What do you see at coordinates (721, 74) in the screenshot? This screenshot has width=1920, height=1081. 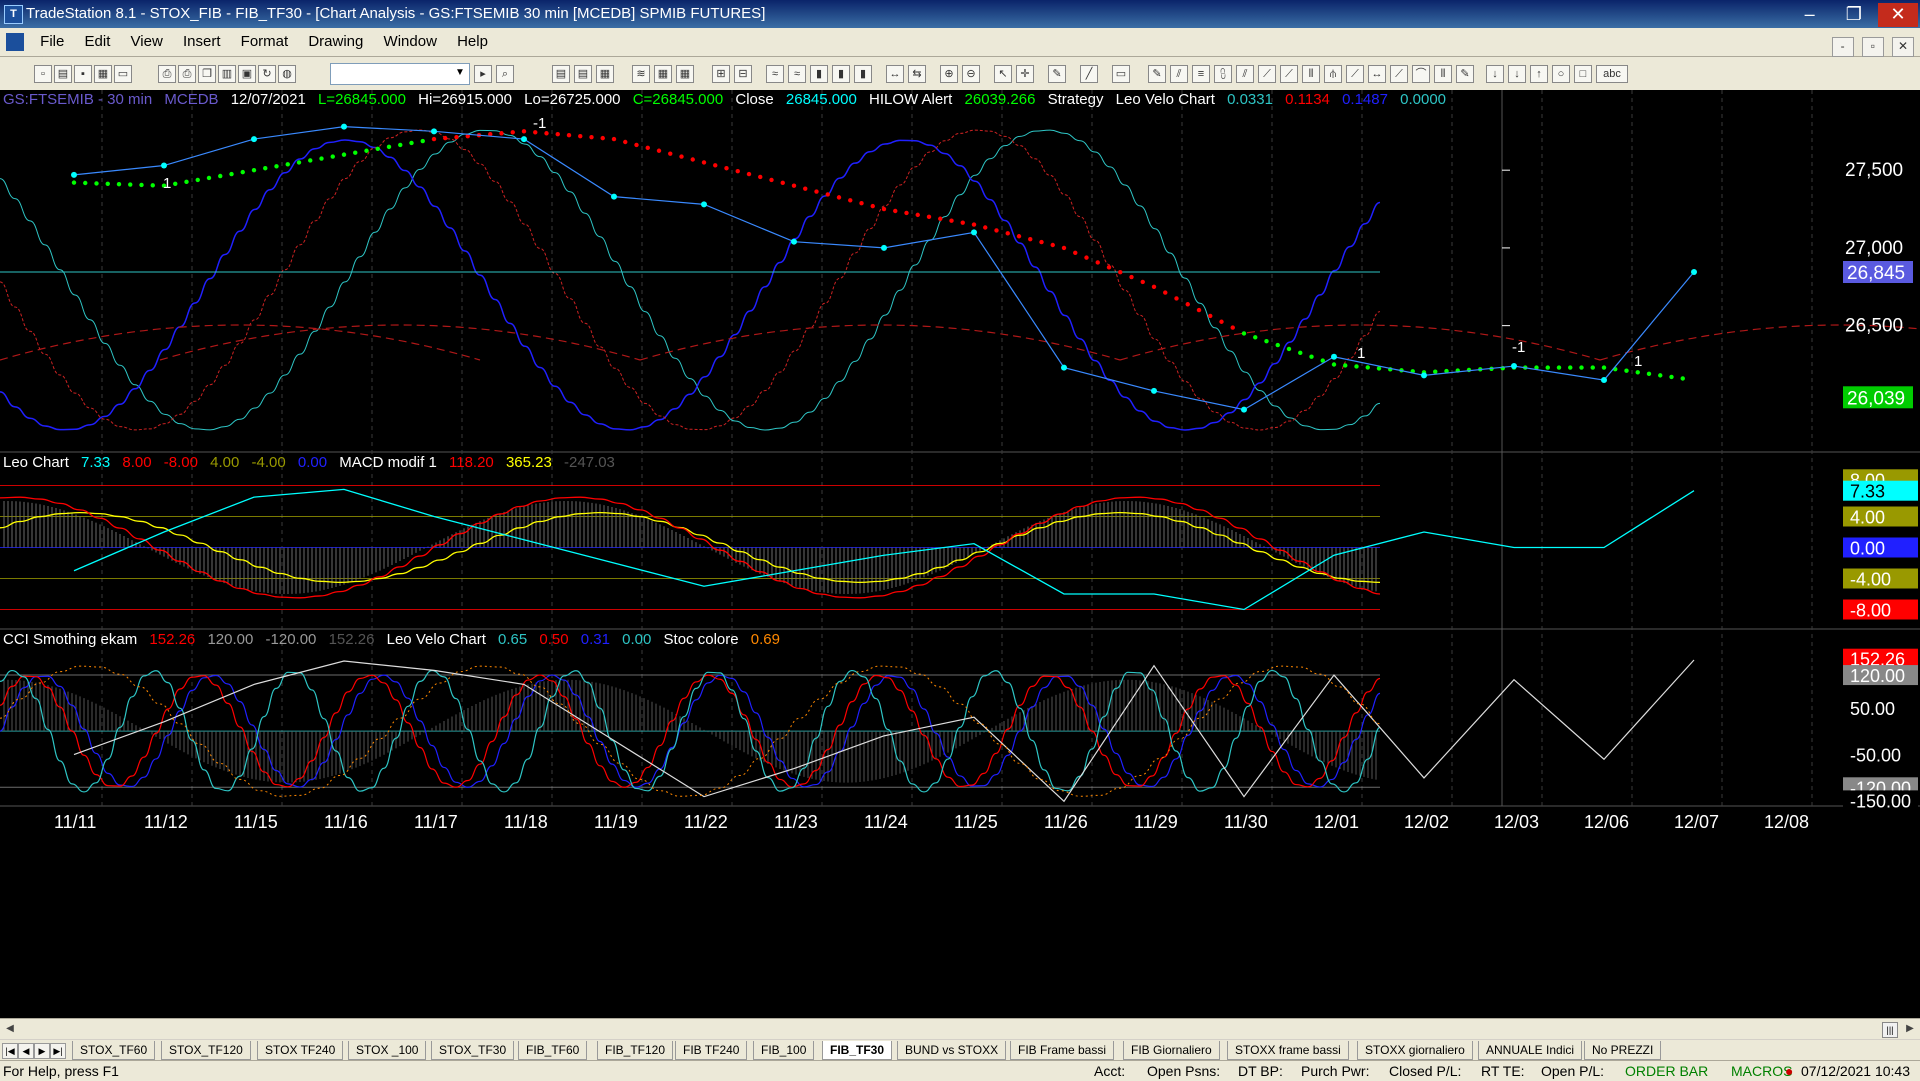 I see `order-entry-icon: ⊞` at bounding box center [721, 74].